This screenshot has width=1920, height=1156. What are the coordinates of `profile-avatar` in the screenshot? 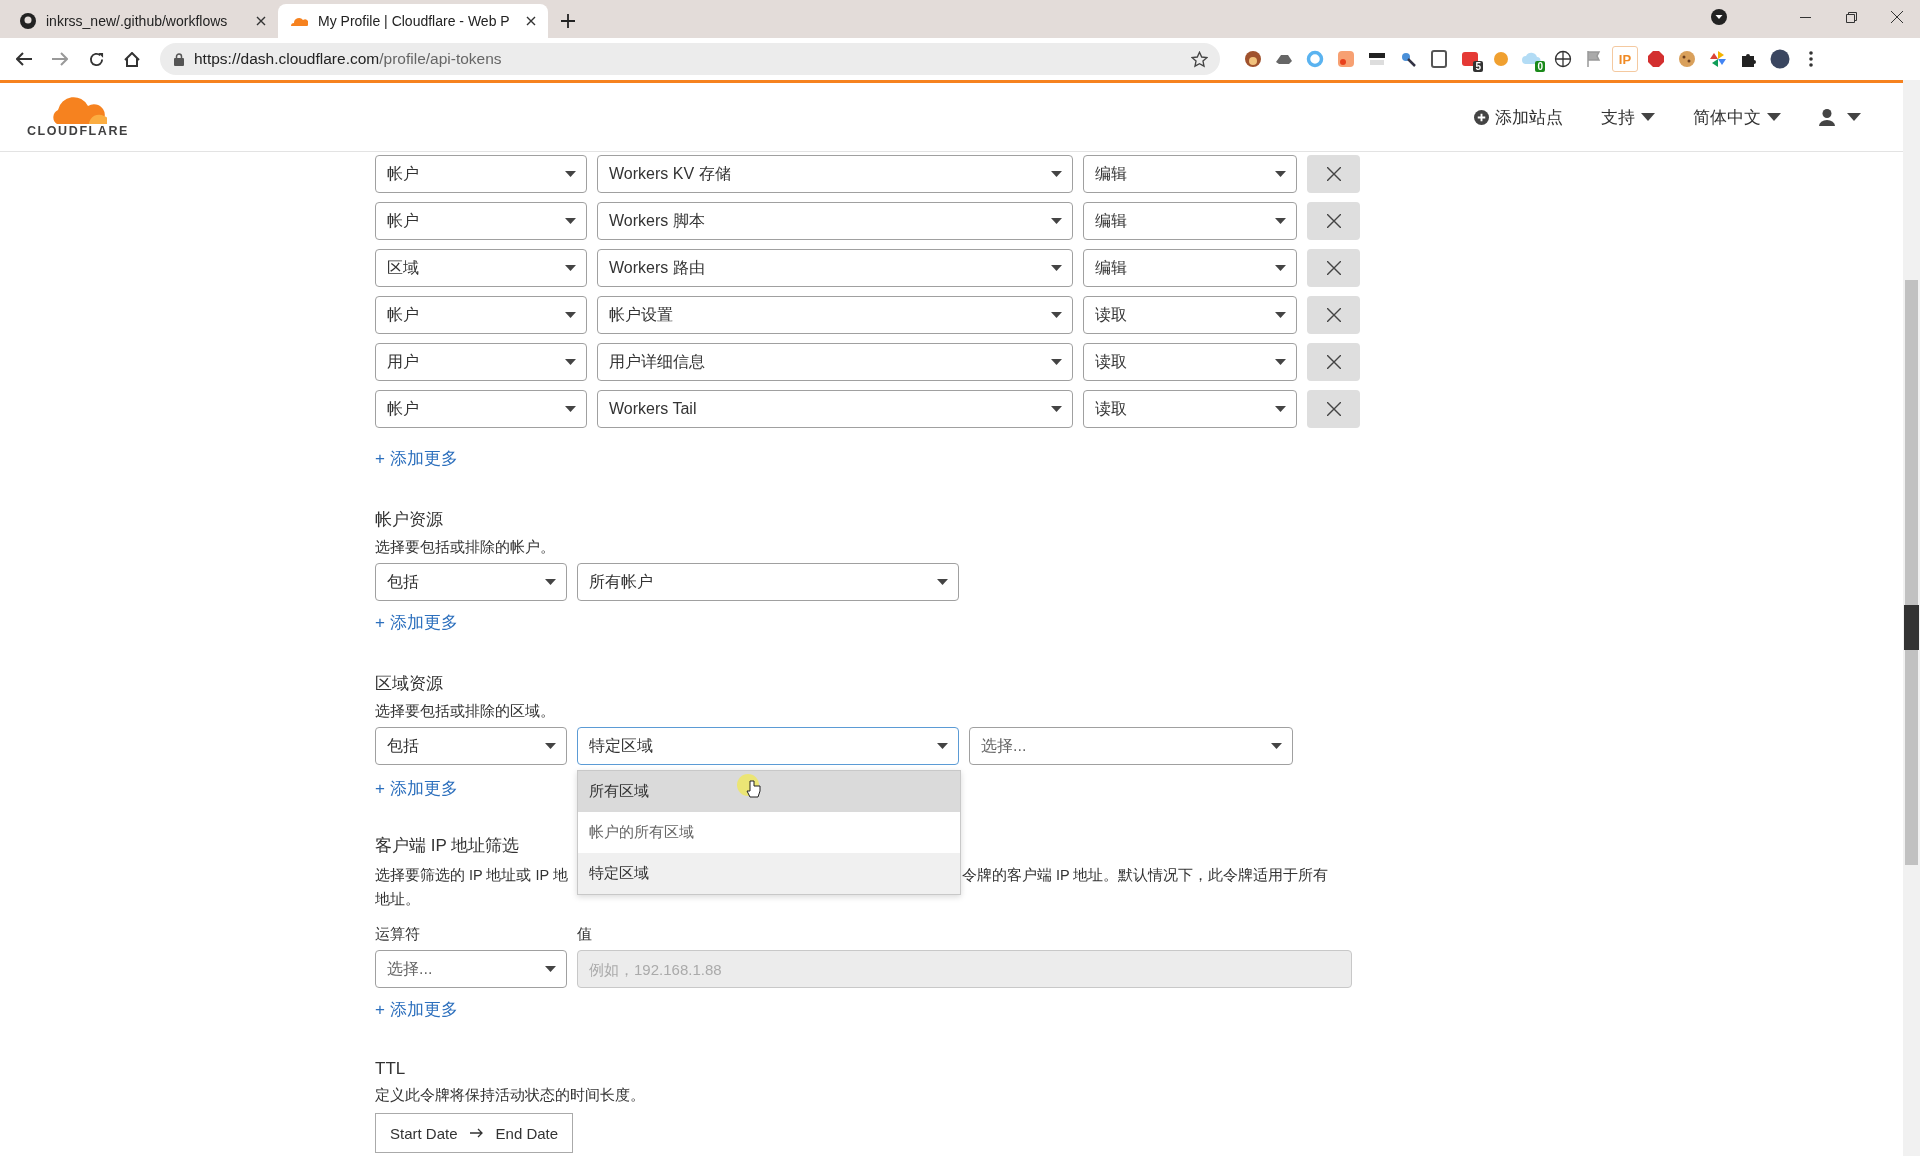 It's located at (1780, 59).